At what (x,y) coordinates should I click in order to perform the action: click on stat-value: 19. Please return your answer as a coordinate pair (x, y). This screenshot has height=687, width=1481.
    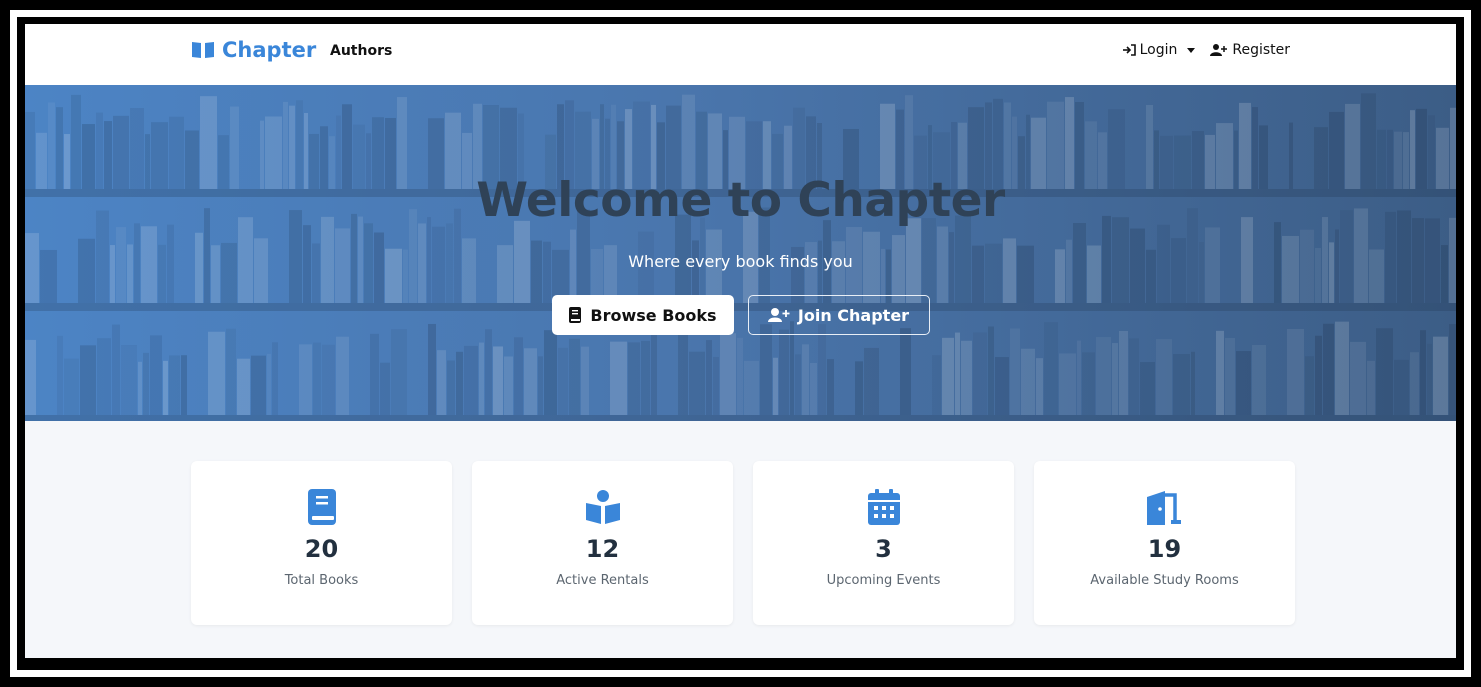
    Looking at the image, I should click on (1164, 549).